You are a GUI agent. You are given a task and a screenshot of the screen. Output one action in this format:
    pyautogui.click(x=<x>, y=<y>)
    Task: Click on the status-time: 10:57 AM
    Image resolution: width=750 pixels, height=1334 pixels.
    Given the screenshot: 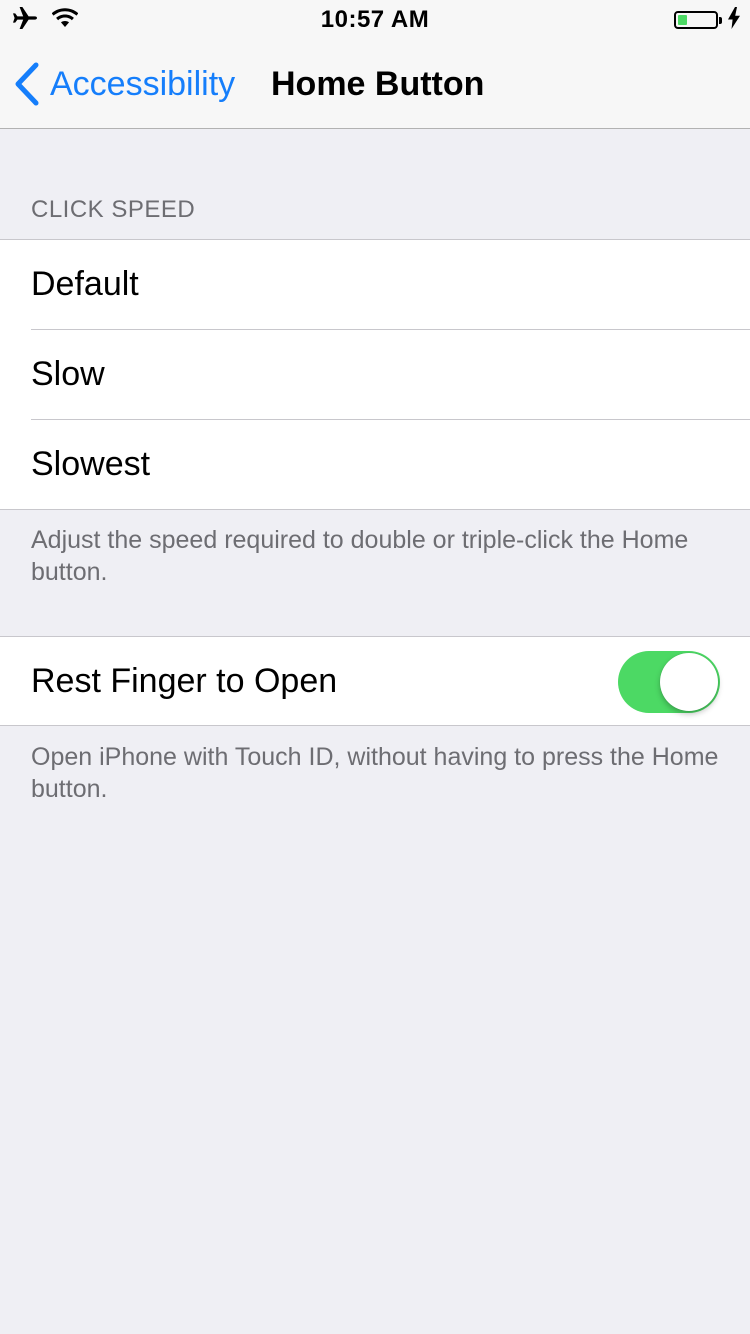 What is the action you would take?
    pyautogui.click(x=375, y=19)
    